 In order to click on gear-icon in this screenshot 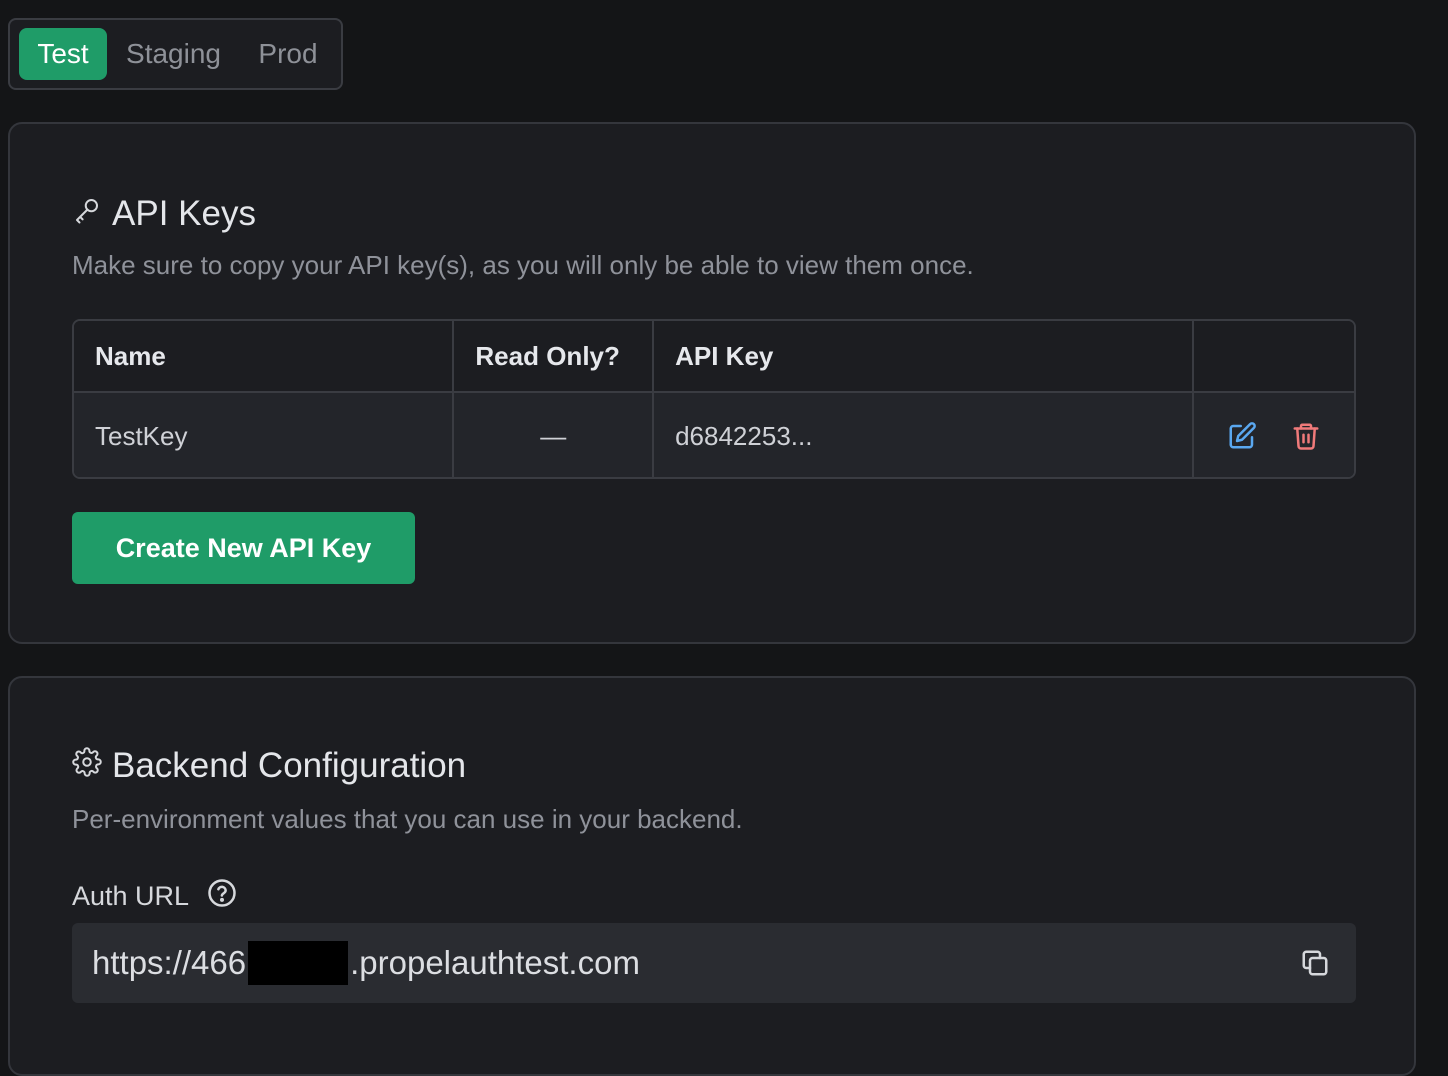, I will do `click(87, 766)`.